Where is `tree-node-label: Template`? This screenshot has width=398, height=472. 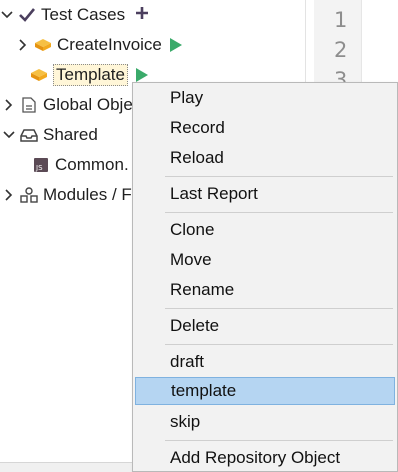 tree-node-label: Template is located at coordinates (90, 75).